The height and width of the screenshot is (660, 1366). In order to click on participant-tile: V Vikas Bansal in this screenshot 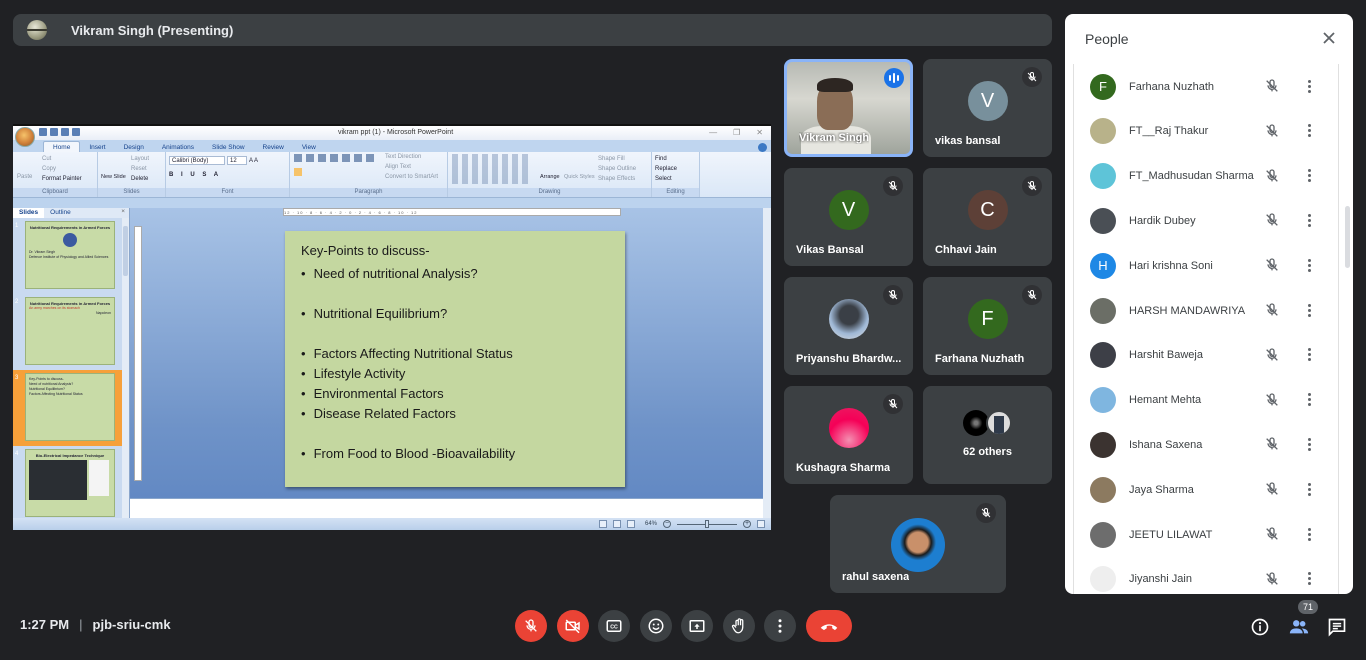, I will do `click(848, 217)`.